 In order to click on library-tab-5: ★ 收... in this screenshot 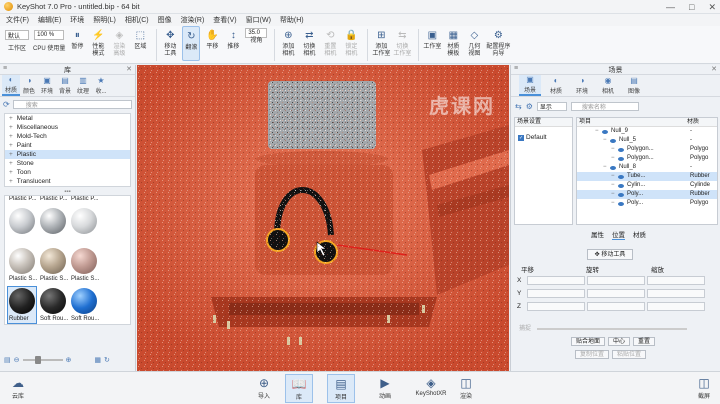, I will do `click(101, 85)`.